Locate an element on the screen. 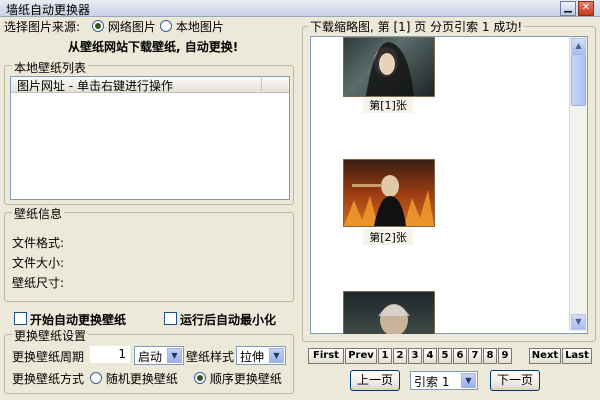  file-size-label: 文件大小: is located at coordinates (38, 263).